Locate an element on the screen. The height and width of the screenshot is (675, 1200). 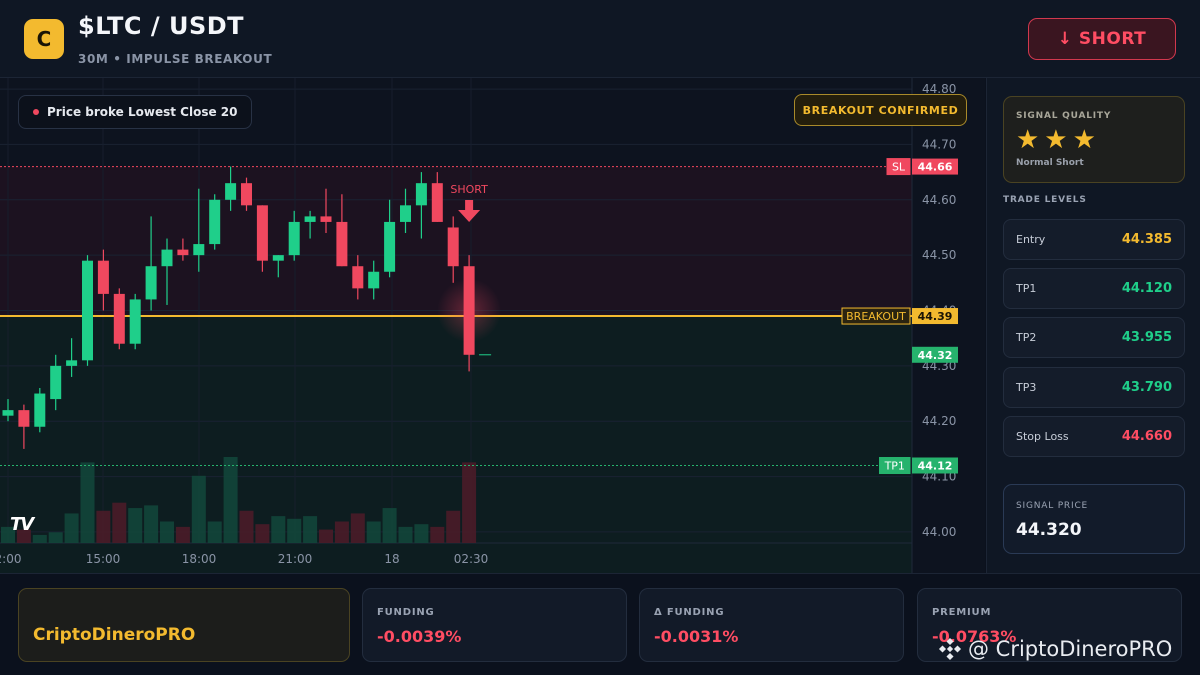
funding-value: -0.0039% is located at coordinates (419, 636).